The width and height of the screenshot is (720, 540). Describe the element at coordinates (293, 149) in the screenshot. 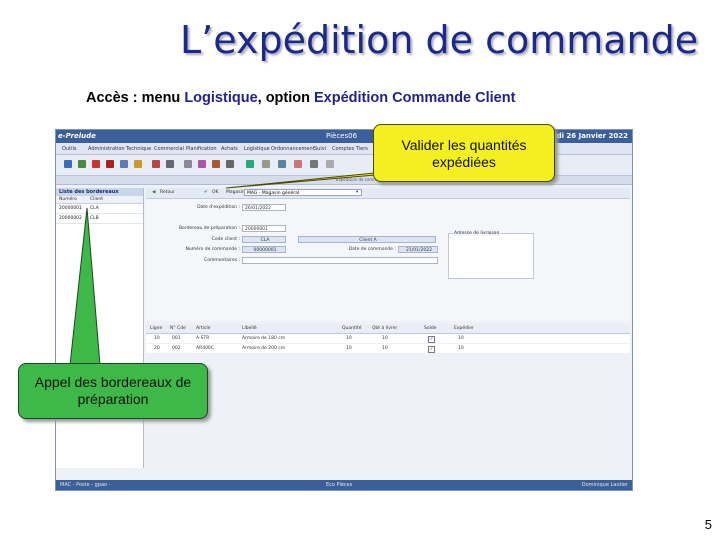

I see `menu-item-ordonnancement: Ordonnancement` at that location.